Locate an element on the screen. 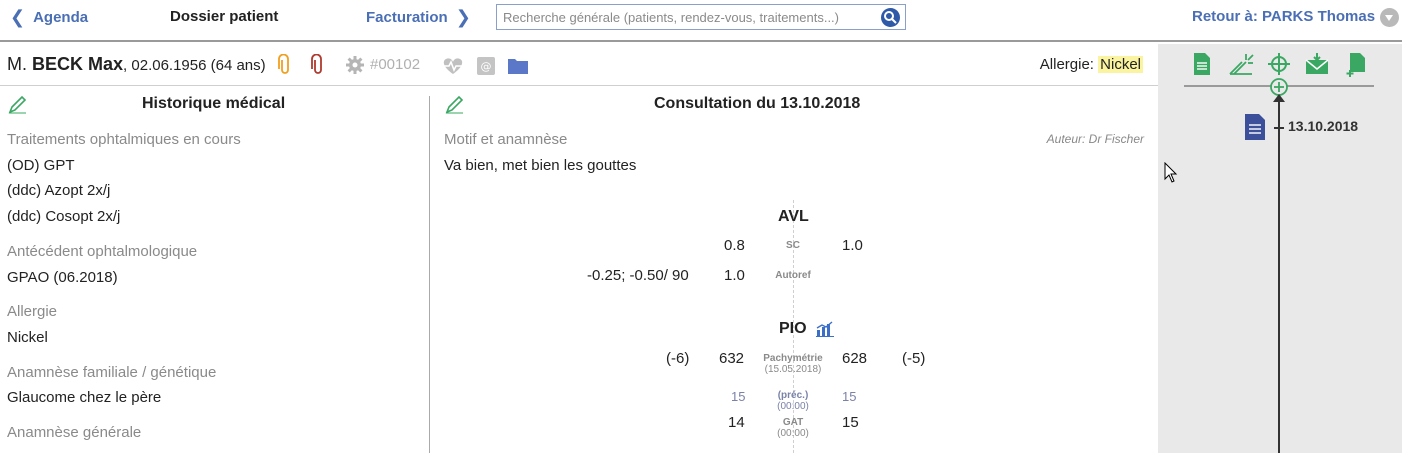 The width and height of the screenshot is (1402, 453). history-value: (ddc) Azopt 2x/j is located at coordinates (59, 190).